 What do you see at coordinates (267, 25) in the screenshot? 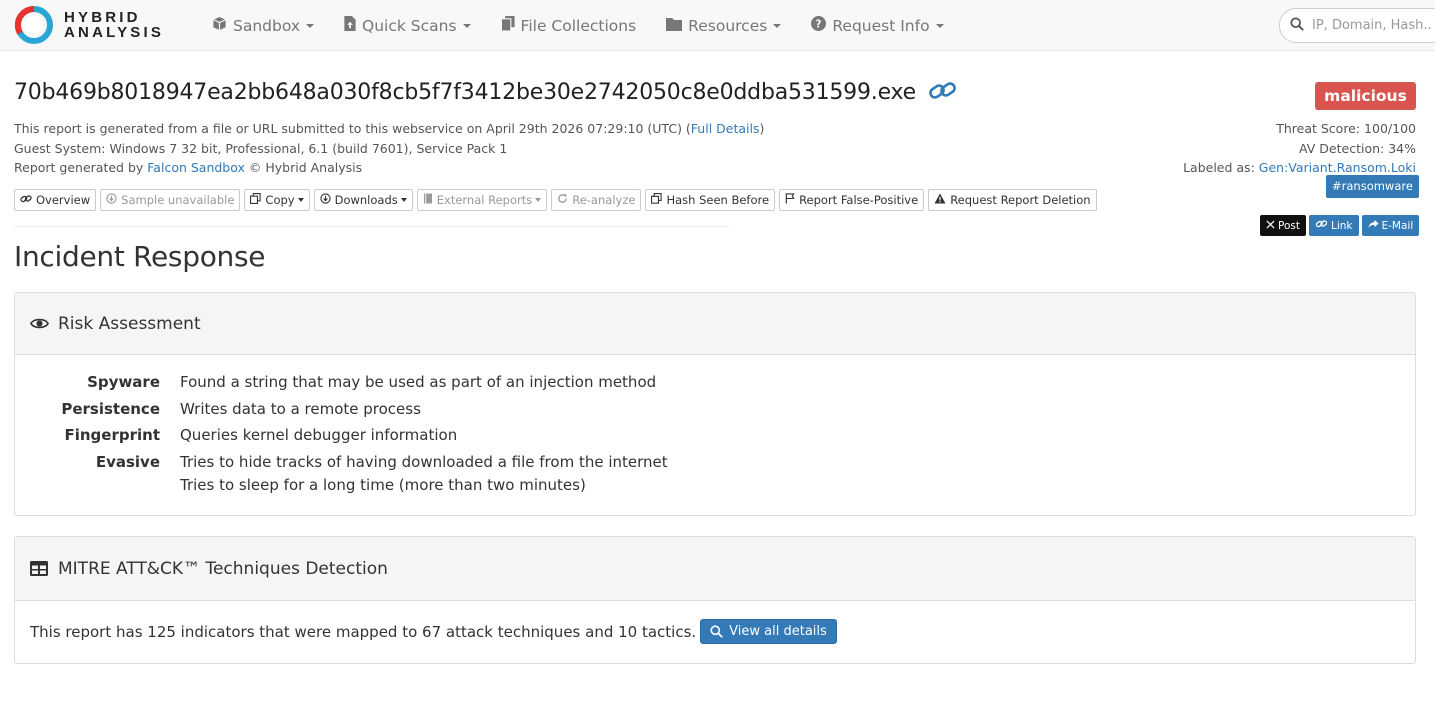
I see `nav-sandbox-label: Sandbox` at bounding box center [267, 25].